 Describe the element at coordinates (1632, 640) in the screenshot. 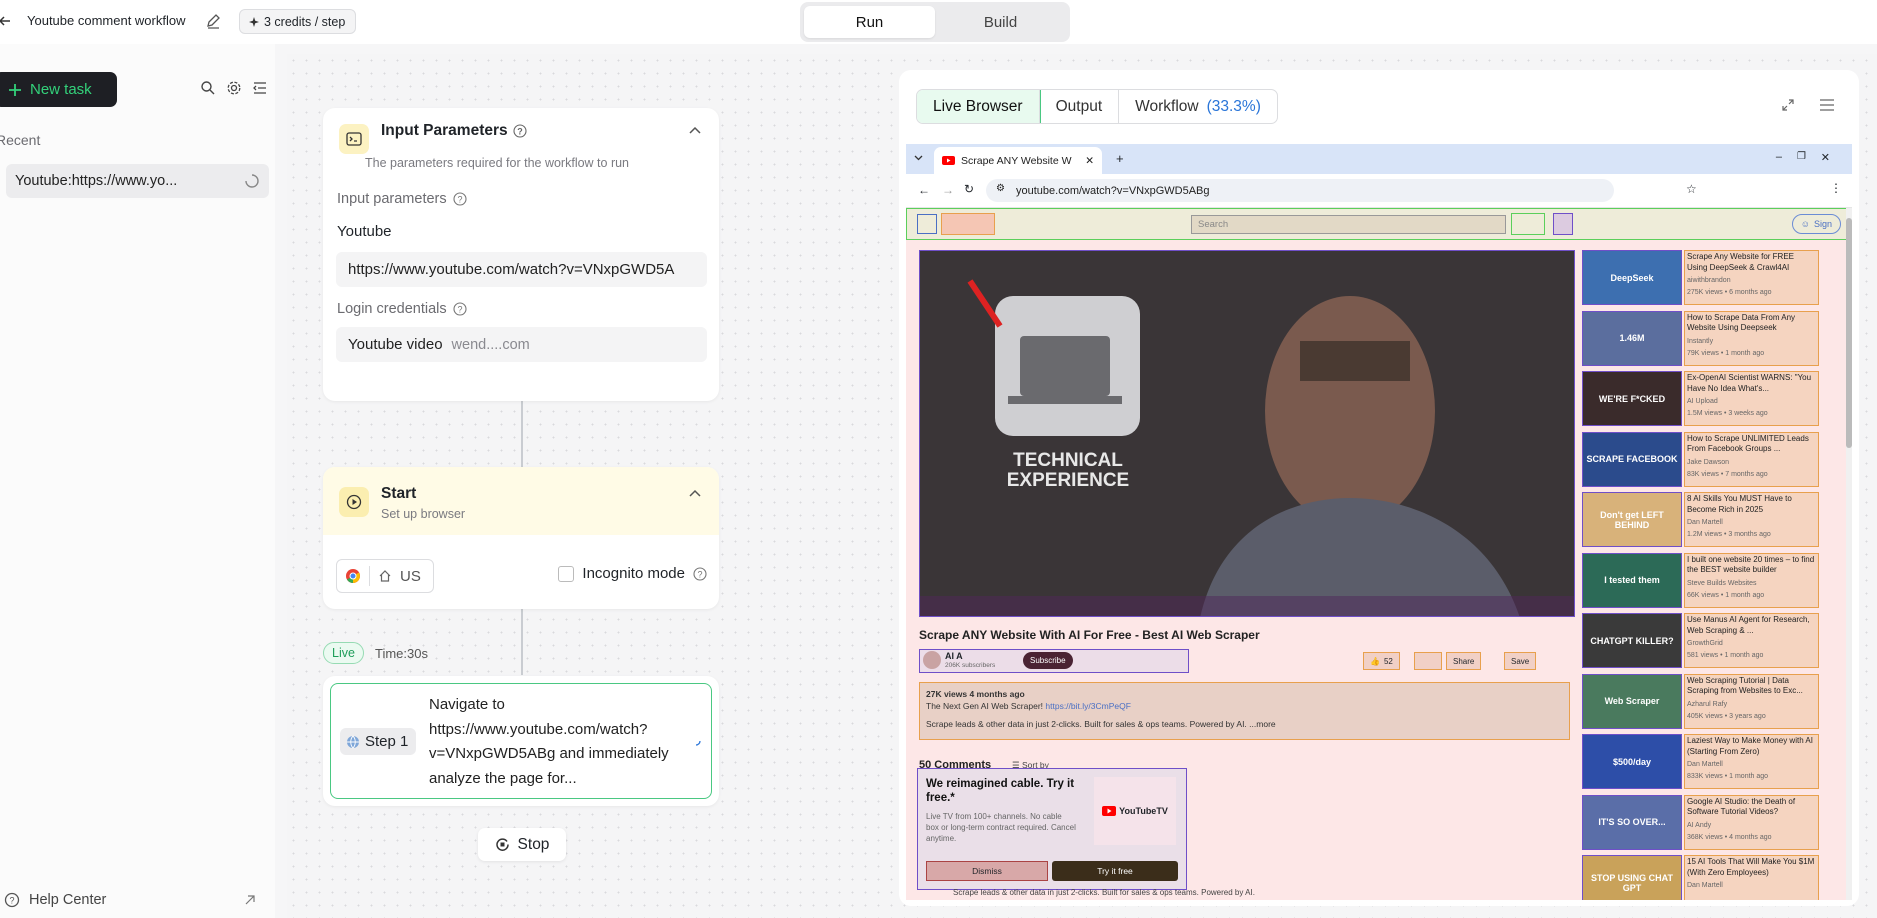

I see `video-thumbnail: CHATGPT KILLER?` at that location.